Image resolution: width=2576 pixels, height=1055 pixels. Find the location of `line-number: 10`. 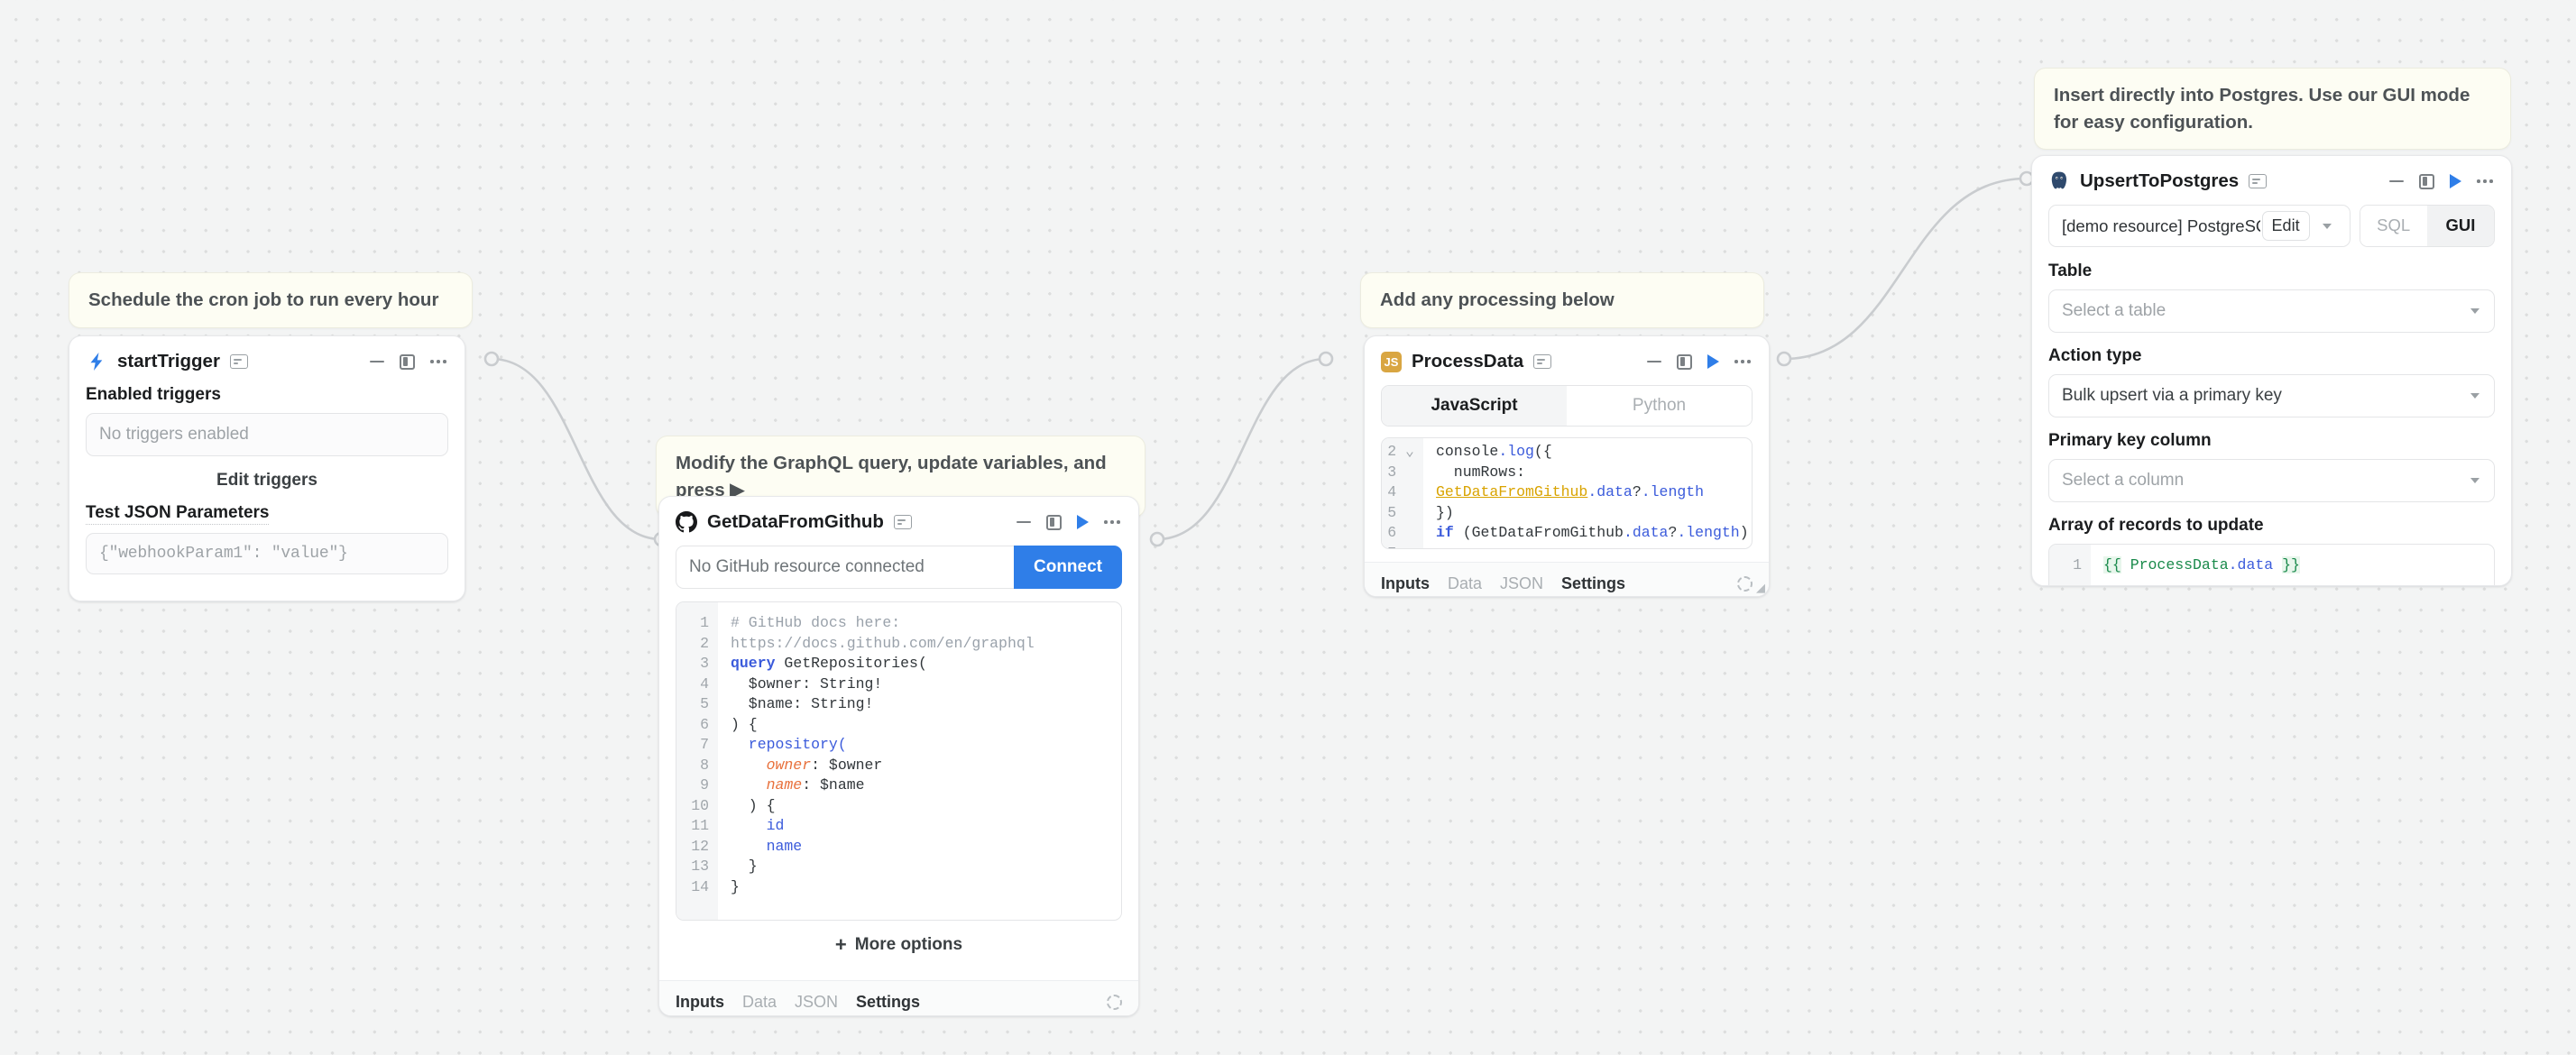

line-number: 10 is located at coordinates (700, 805).